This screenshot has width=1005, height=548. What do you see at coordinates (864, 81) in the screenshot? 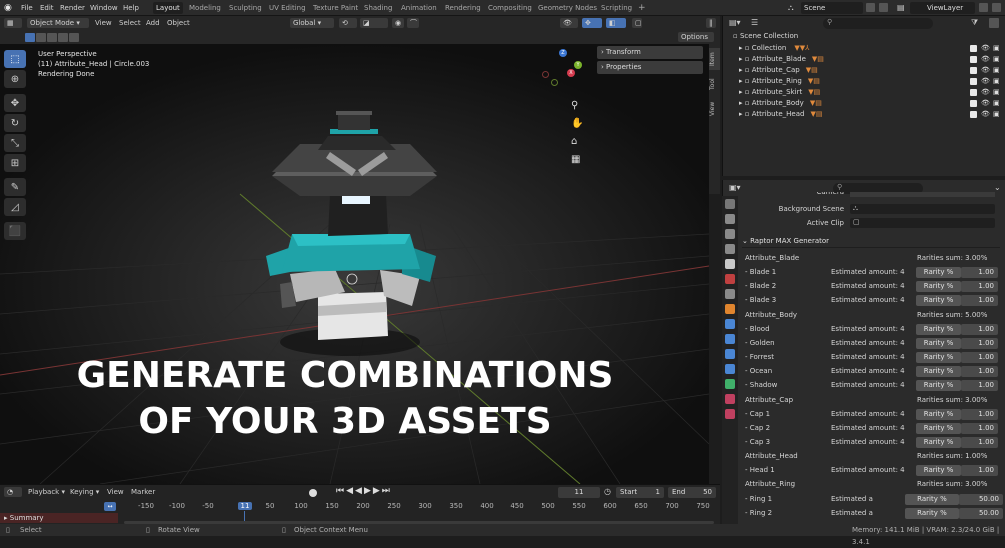
I see `outliner-row-attribute-ring: ▸ ▫ Attribute_Ring ▼▤` at bounding box center [864, 81].